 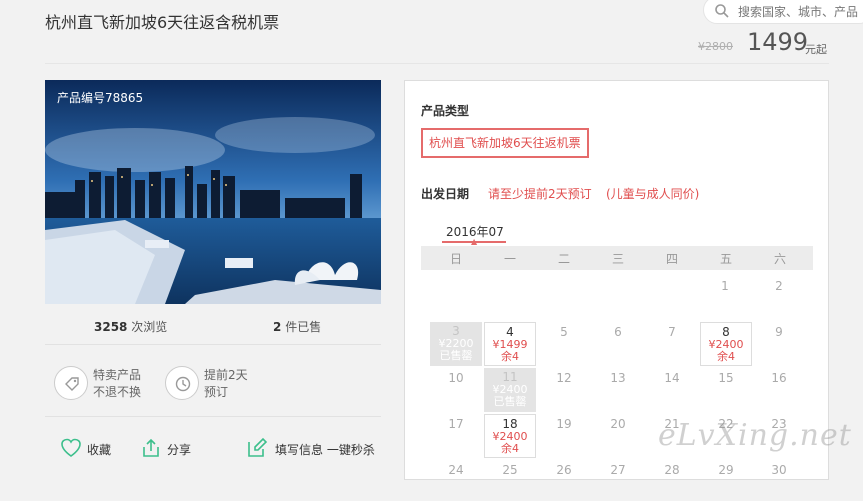 I want to click on weekday-thu: 四, so click(x=671, y=259).